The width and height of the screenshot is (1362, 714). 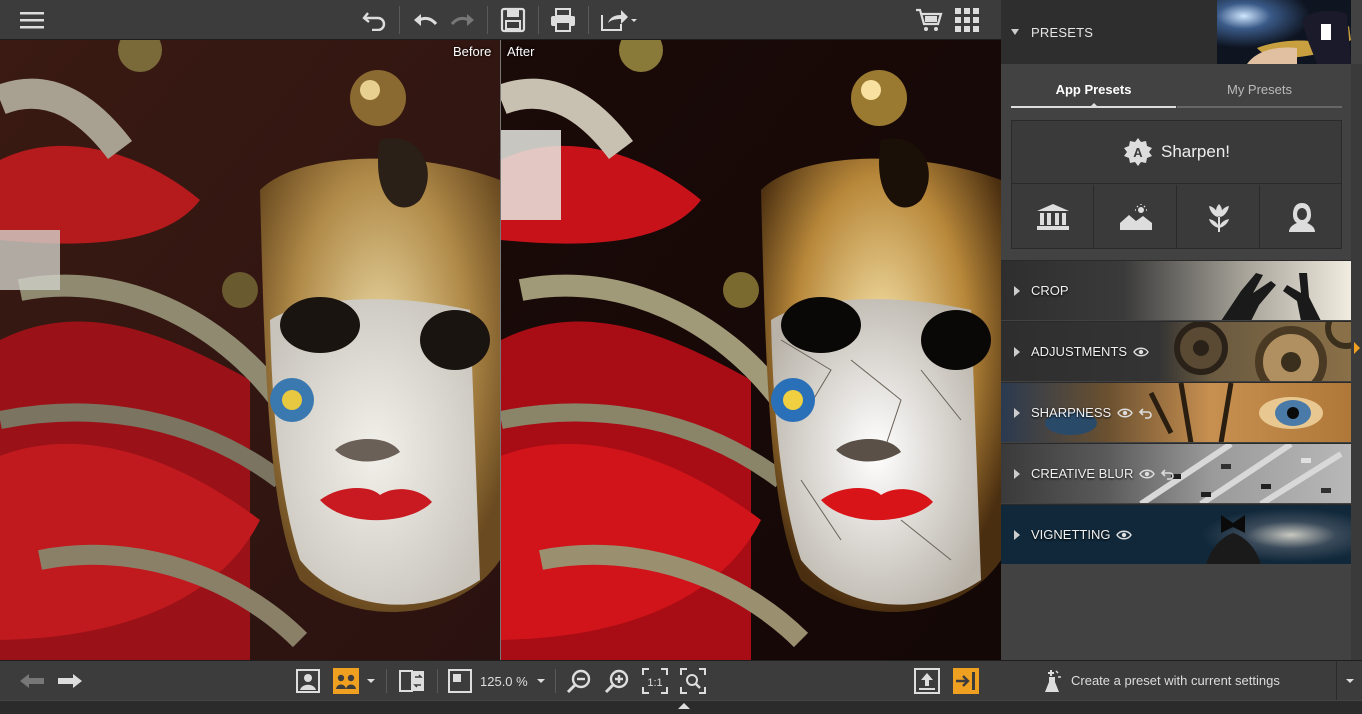 I want to click on zoom-out-icon, so click(x=579, y=681).